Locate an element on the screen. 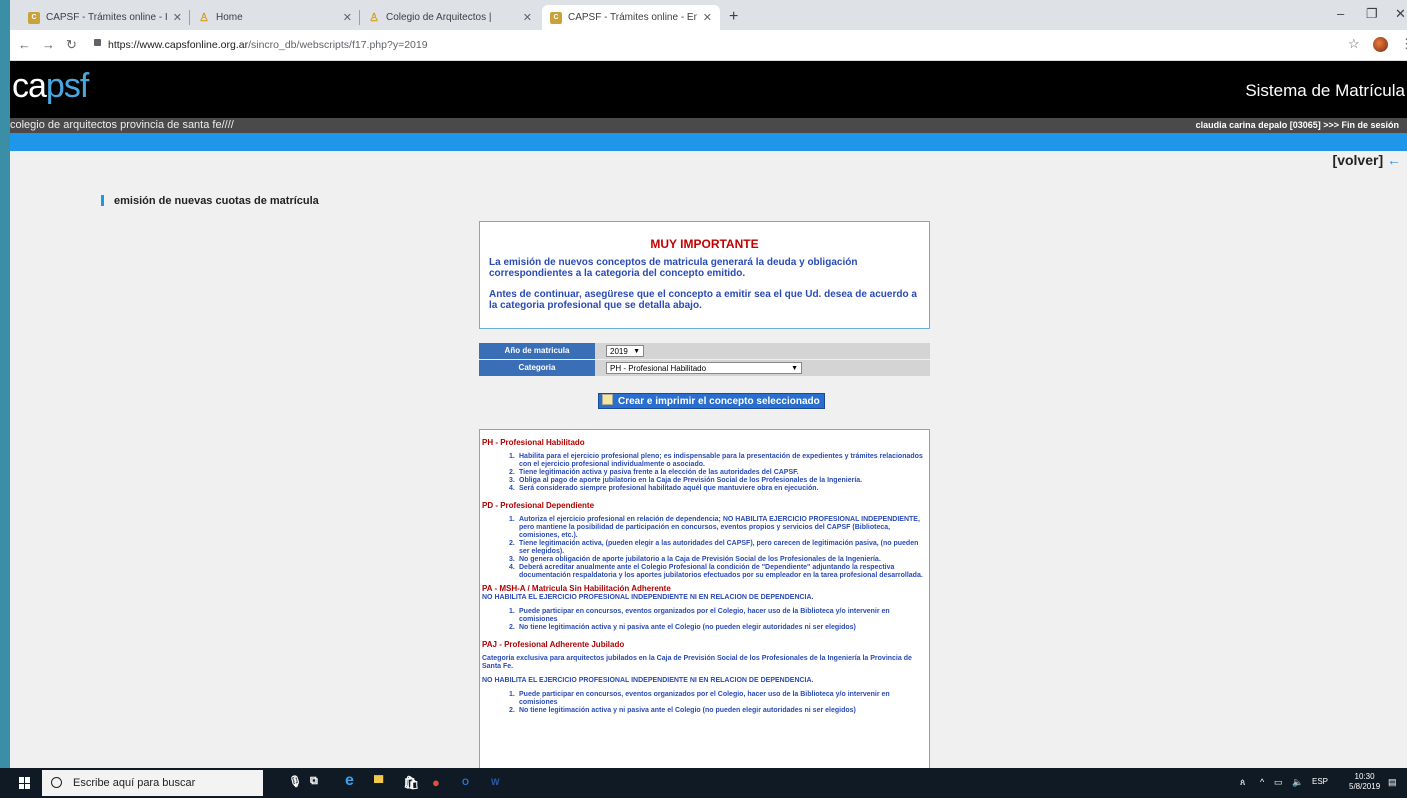  notice-title: MUY IMPORTANTE is located at coordinates (704, 244).